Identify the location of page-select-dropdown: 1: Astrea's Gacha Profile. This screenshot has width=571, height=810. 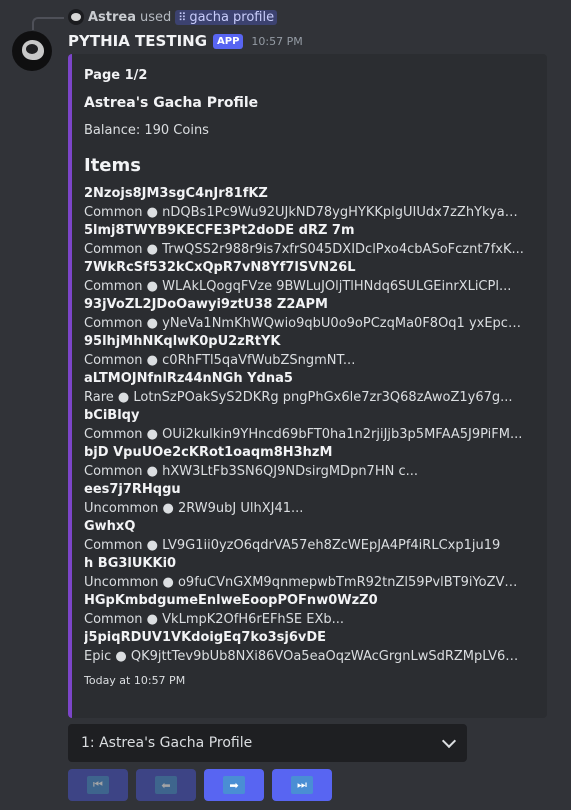
(267, 743).